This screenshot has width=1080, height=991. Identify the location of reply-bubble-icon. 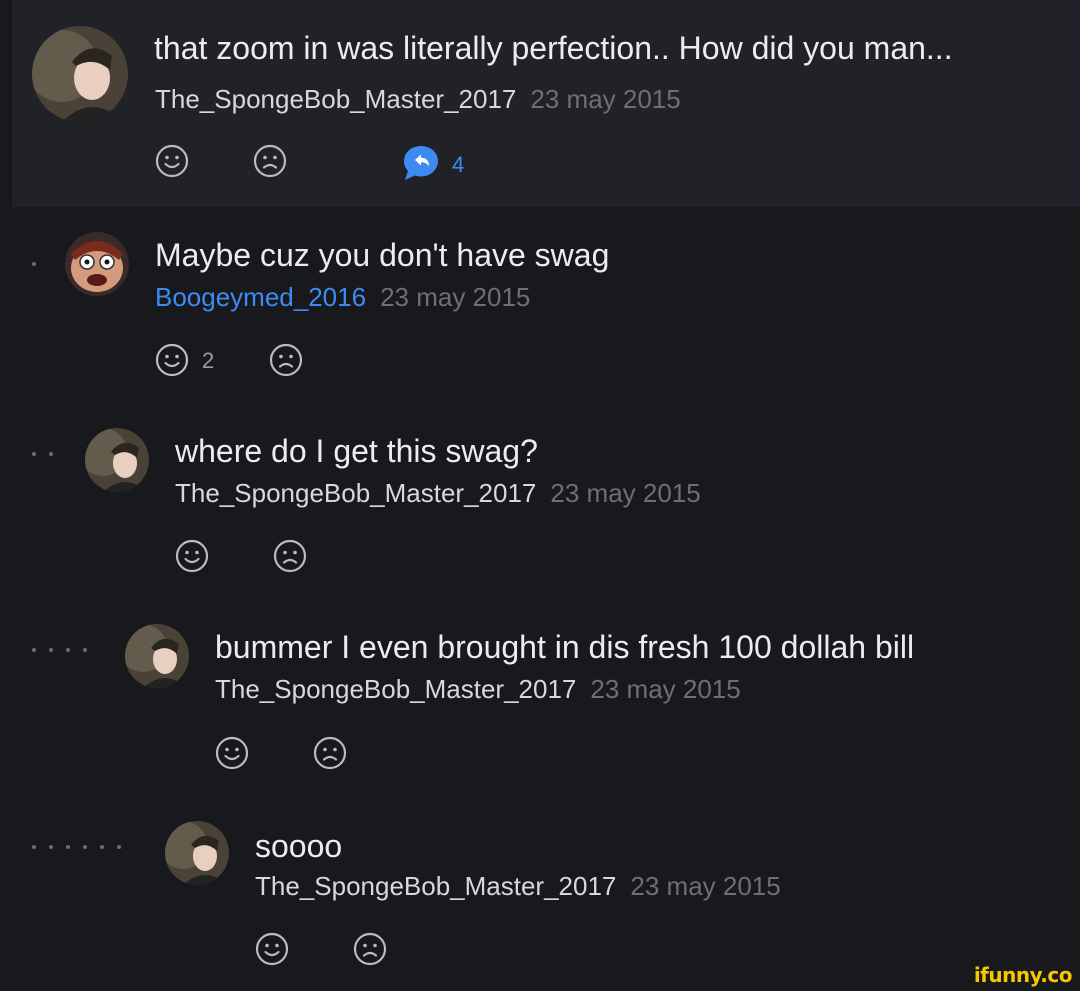
(421, 163).